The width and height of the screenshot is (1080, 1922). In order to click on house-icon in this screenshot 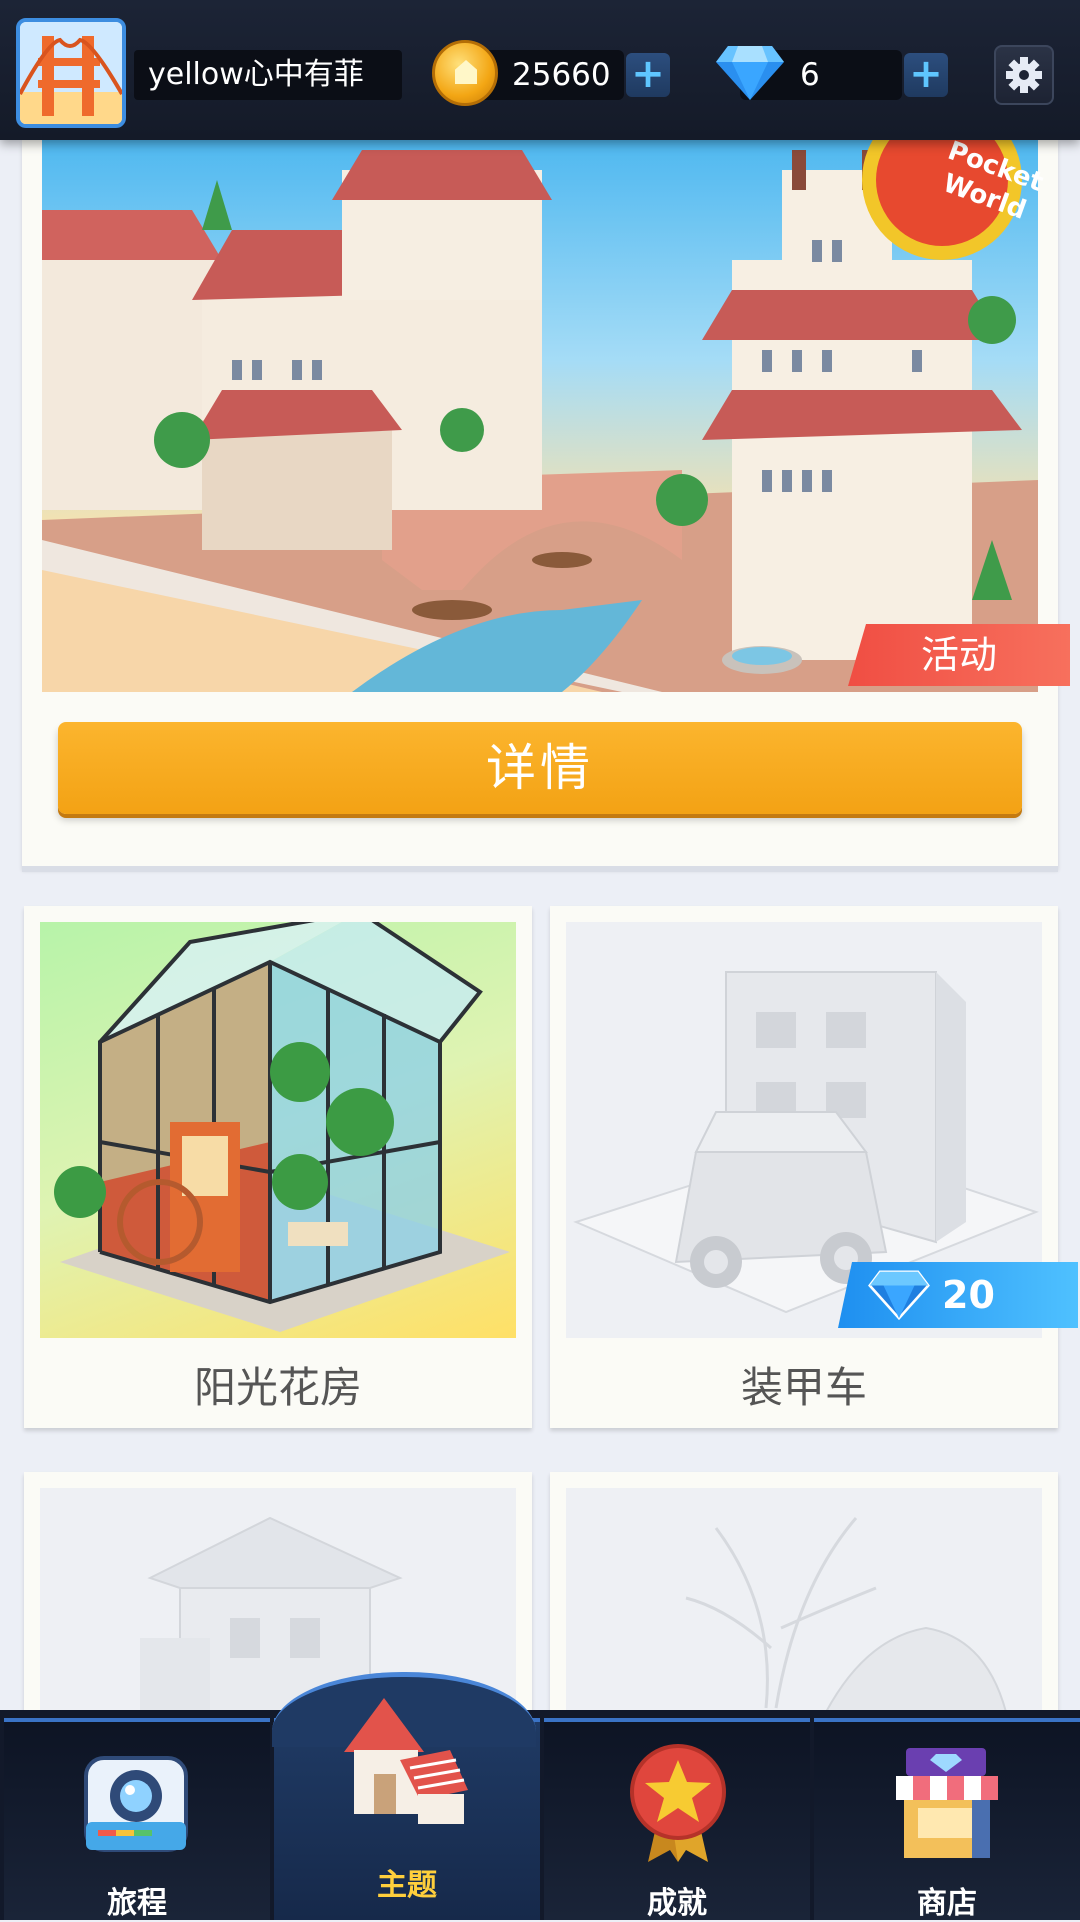, I will do `click(405, 1760)`.